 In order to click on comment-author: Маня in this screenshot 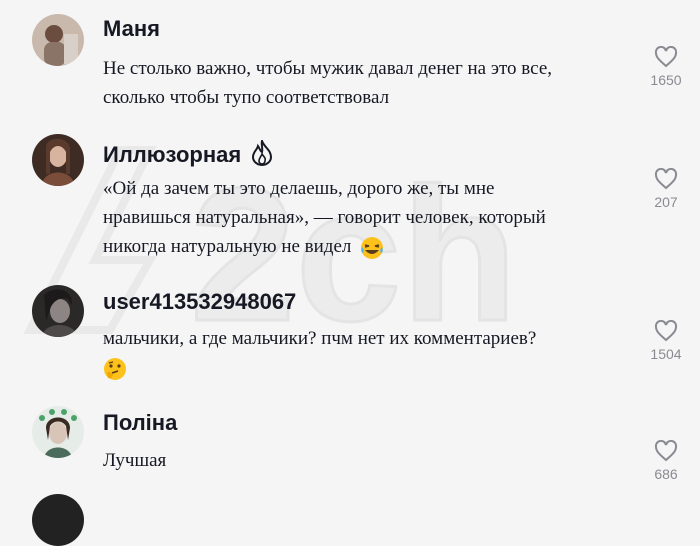, I will do `click(131, 29)`.